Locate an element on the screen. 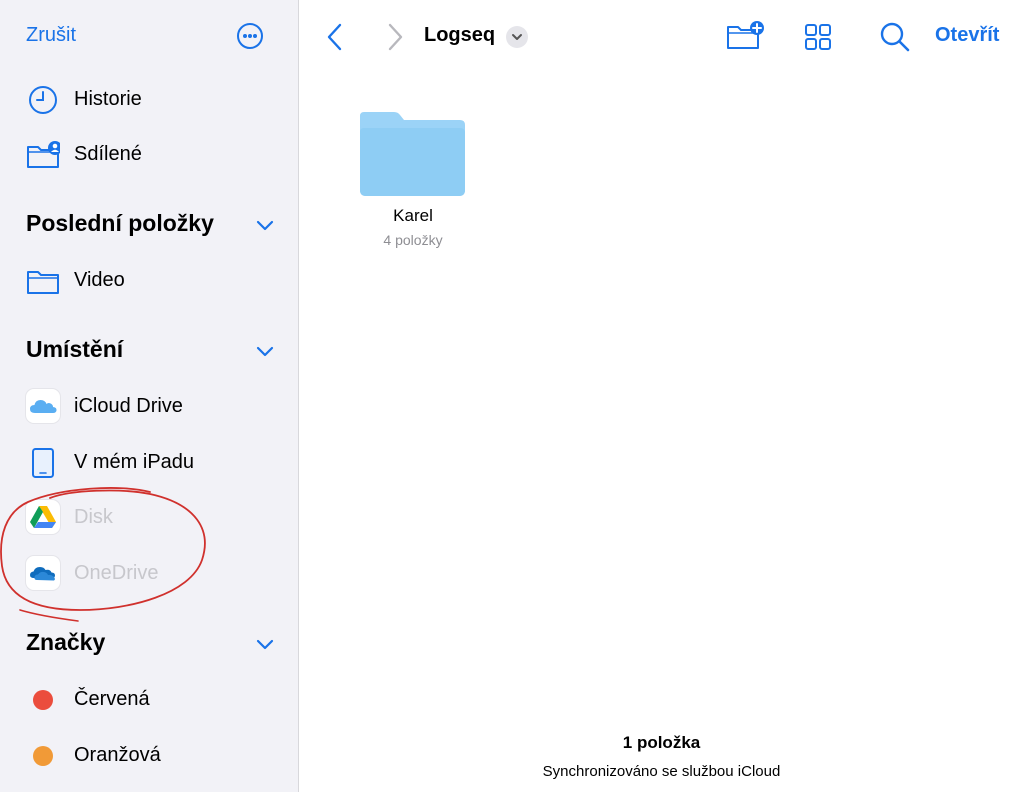 The height and width of the screenshot is (792, 1024). clock-icon is located at coordinates (43, 100).